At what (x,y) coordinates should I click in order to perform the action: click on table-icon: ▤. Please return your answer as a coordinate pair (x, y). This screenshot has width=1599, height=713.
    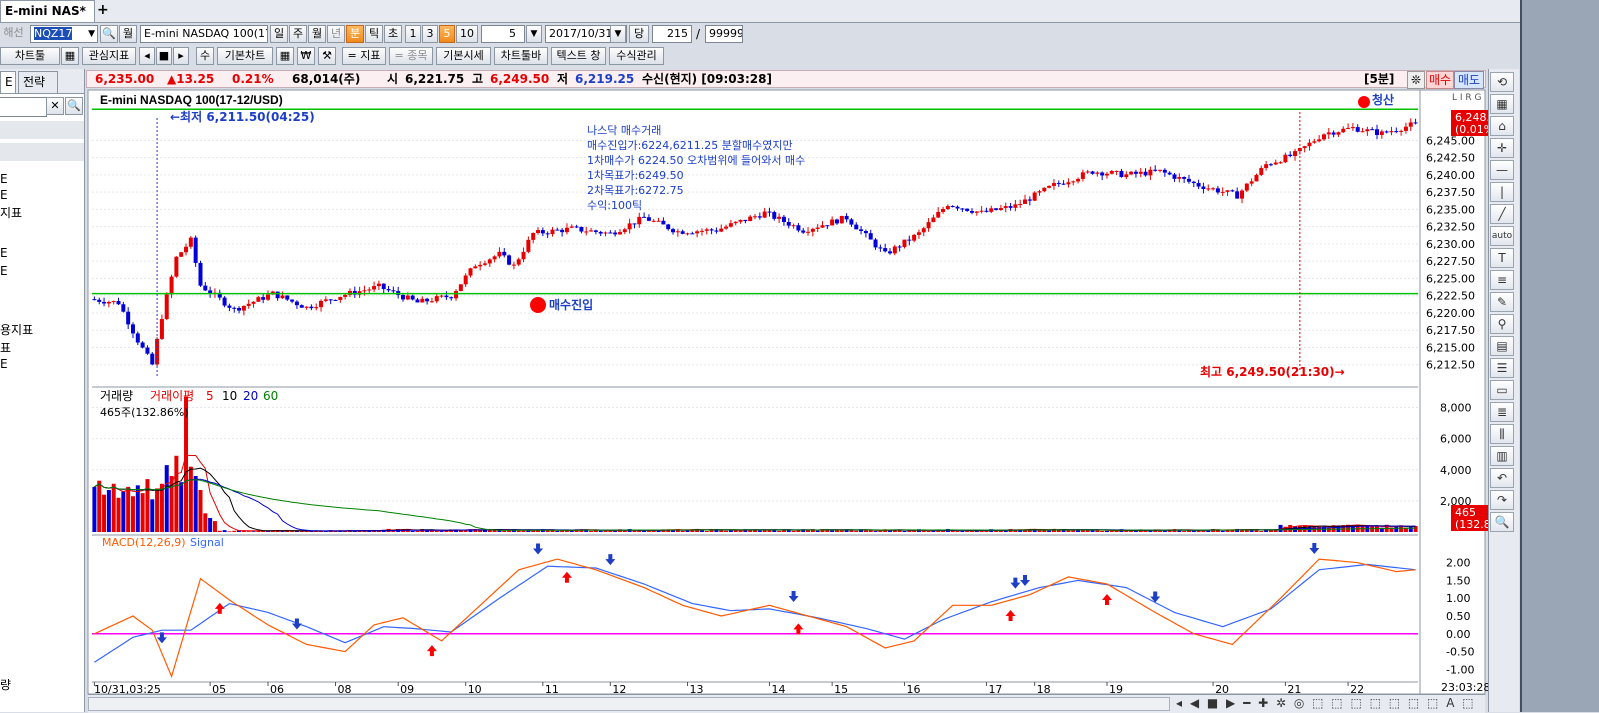
    Looking at the image, I should click on (1502, 346).